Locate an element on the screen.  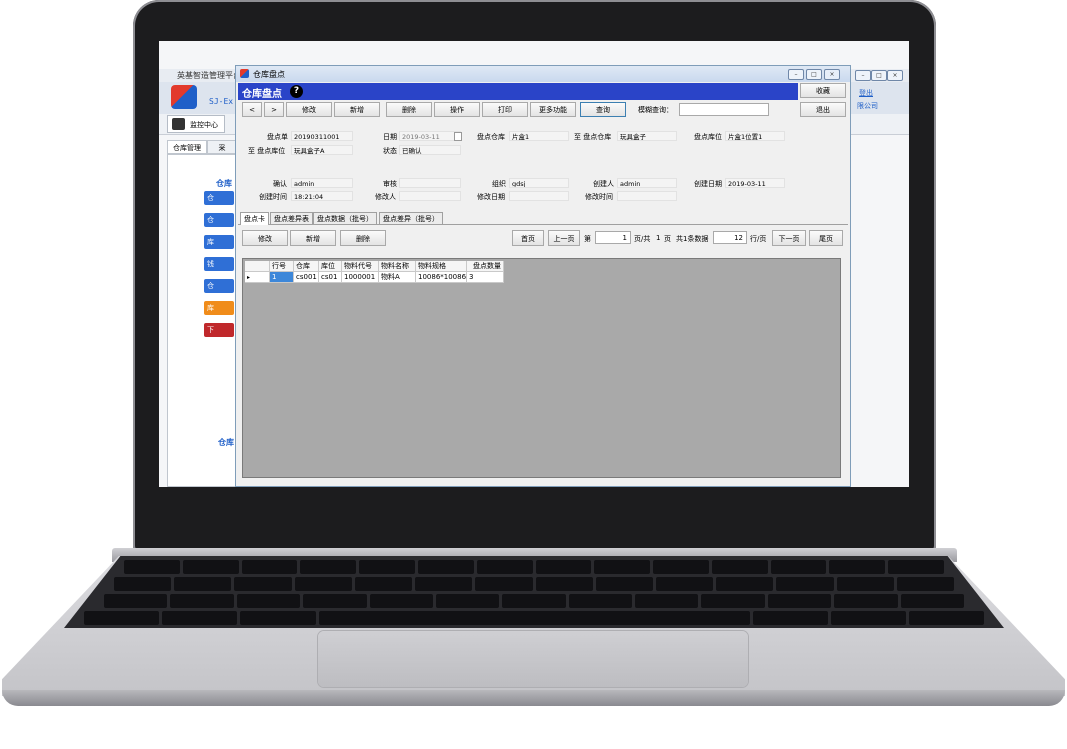
close-icon: × is located at coordinates (895, 75).